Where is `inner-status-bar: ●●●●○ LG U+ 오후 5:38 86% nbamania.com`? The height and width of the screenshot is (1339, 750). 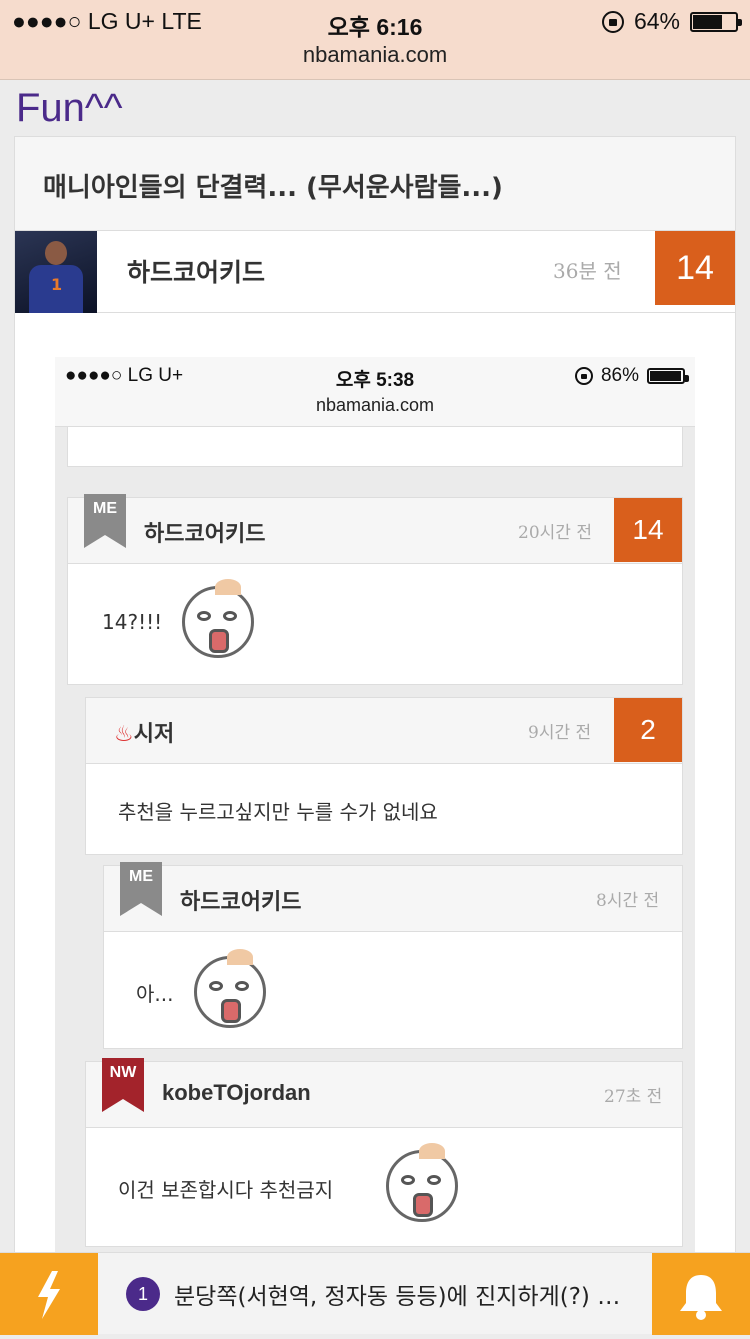
inner-status-bar: ●●●●○ LG U+ 오후 5:38 86% nbamania.com is located at coordinates (375, 392).